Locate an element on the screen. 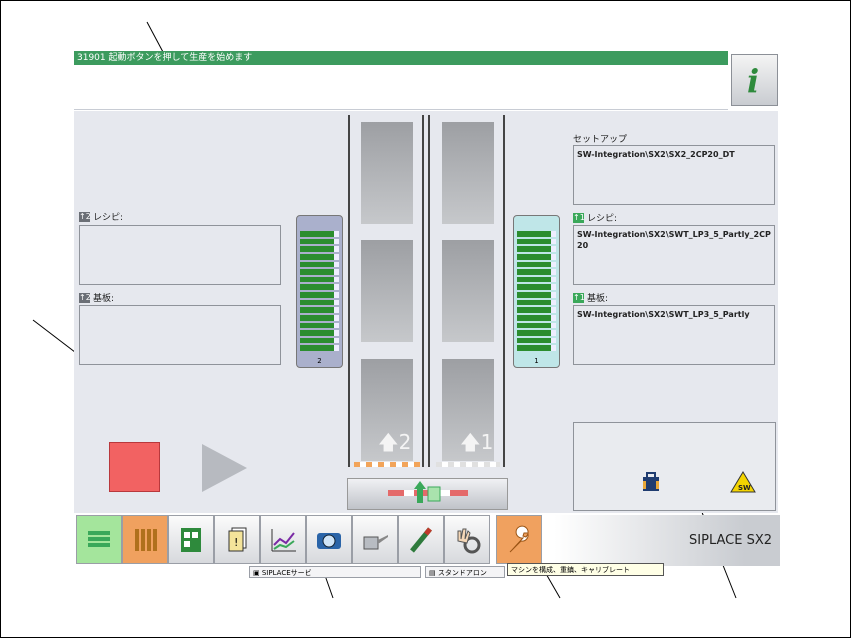  feeder-table-button is located at coordinates (145, 539).